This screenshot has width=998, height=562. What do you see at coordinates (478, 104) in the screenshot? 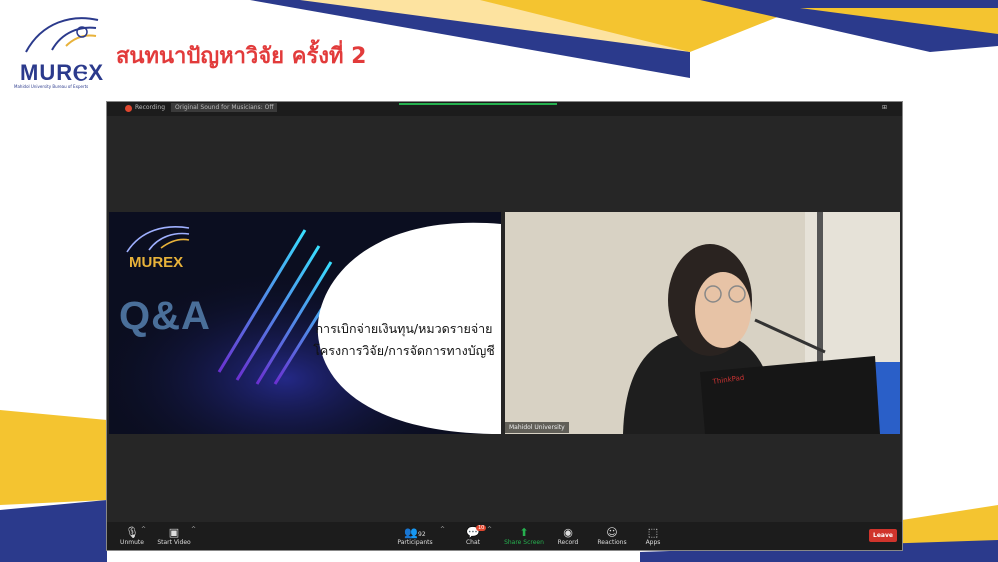
I see `active-speaker-indicator` at bounding box center [478, 104].